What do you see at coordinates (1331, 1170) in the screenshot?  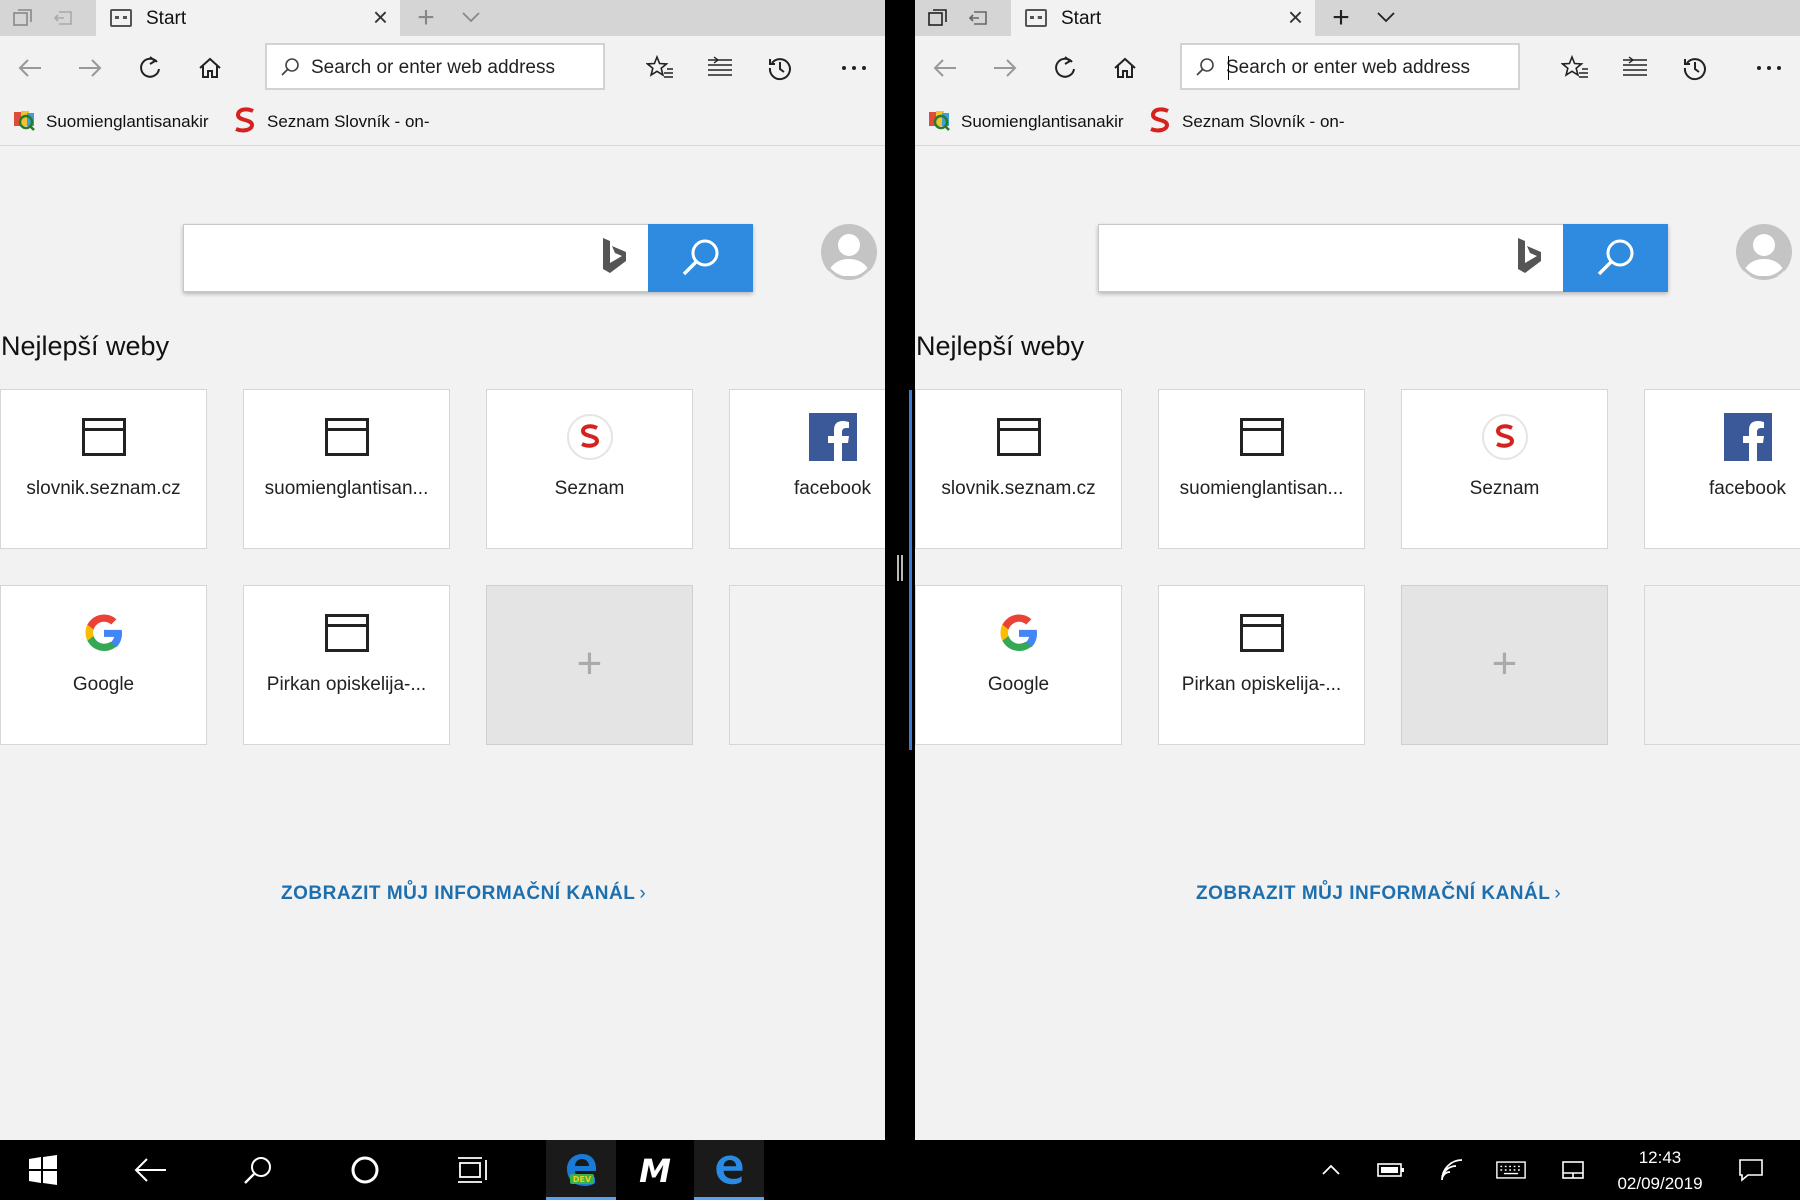 I see `chevron-up-icon` at bounding box center [1331, 1170].